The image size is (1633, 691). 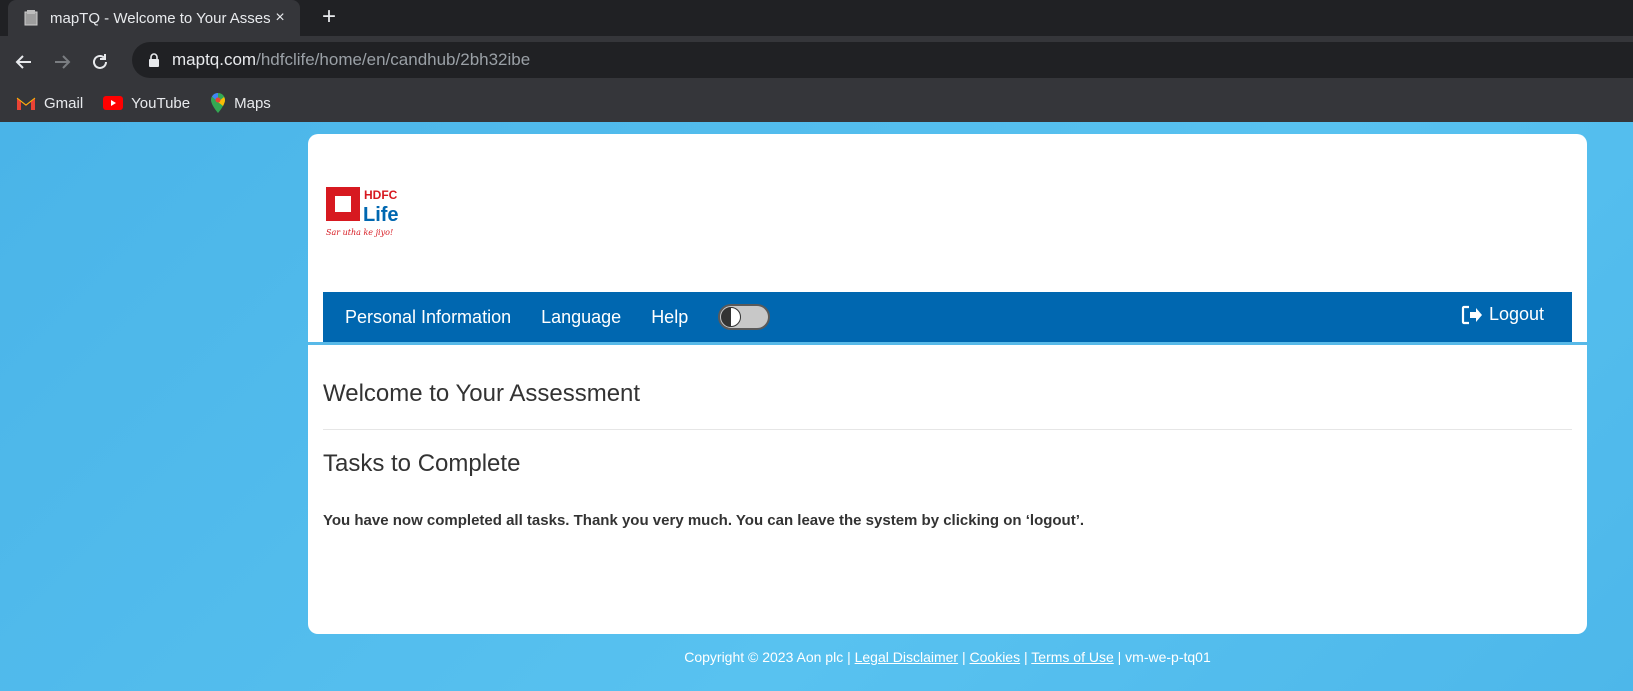 I want to click on copyright-text: Copyright © 2023 Aon plc |, so click(x=769, y=657).